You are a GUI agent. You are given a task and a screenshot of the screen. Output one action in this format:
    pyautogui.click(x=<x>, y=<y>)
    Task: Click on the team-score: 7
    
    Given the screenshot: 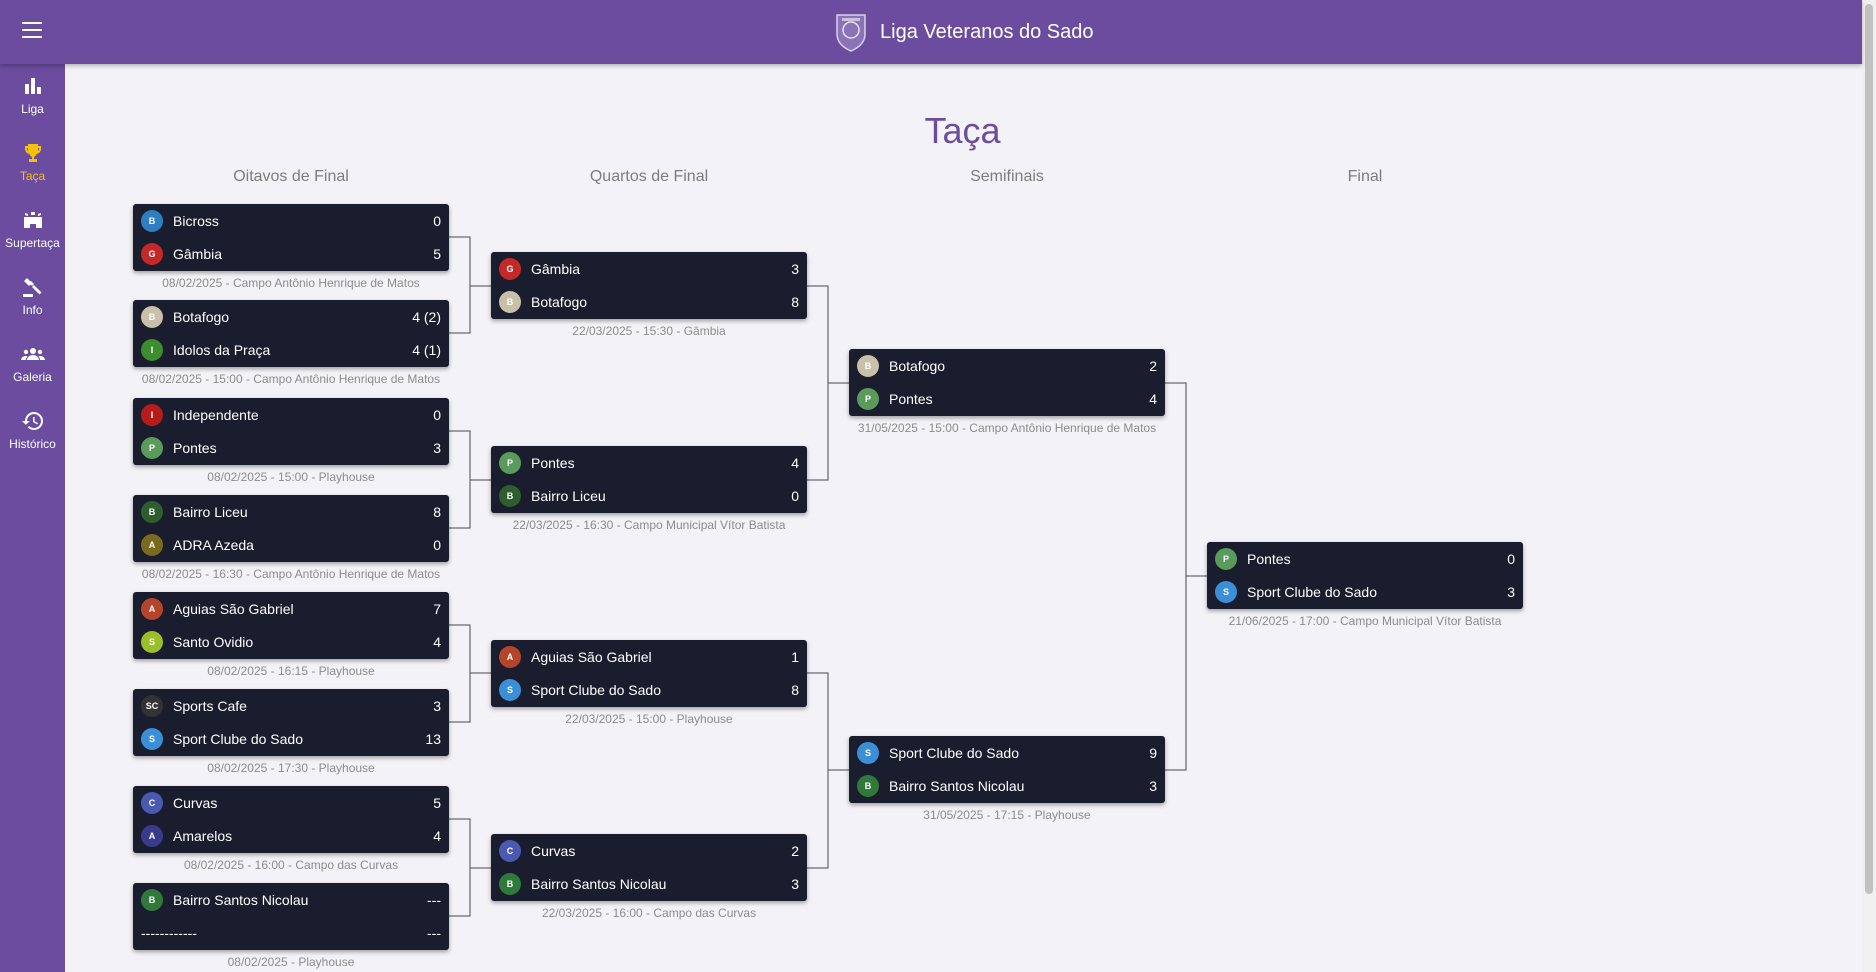 What is the action you would take?
    pyautogui.click(x=437, y=608)
    